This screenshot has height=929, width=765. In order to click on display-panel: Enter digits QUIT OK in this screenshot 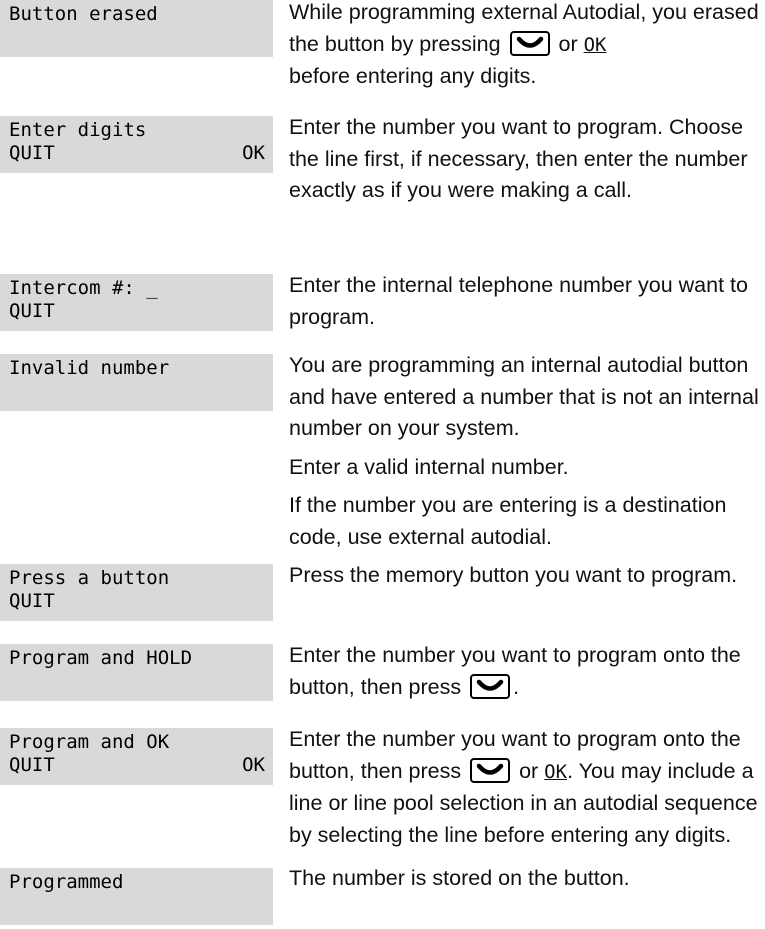, I will do `click(136, 144)`.